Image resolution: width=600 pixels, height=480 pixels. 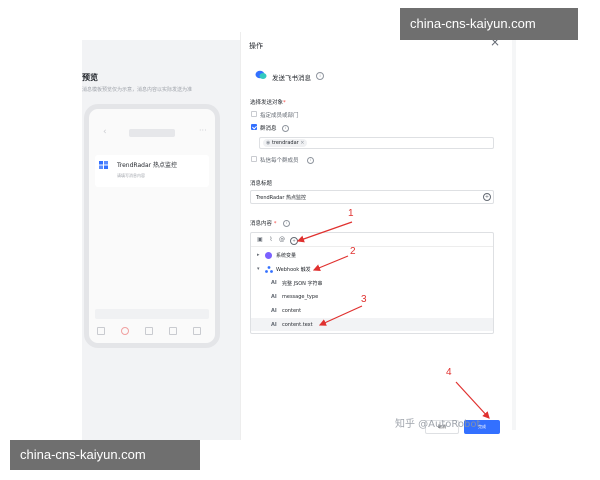 I want to click on title-value: TrendRadar 热点监控, so click(x=281, y=198).